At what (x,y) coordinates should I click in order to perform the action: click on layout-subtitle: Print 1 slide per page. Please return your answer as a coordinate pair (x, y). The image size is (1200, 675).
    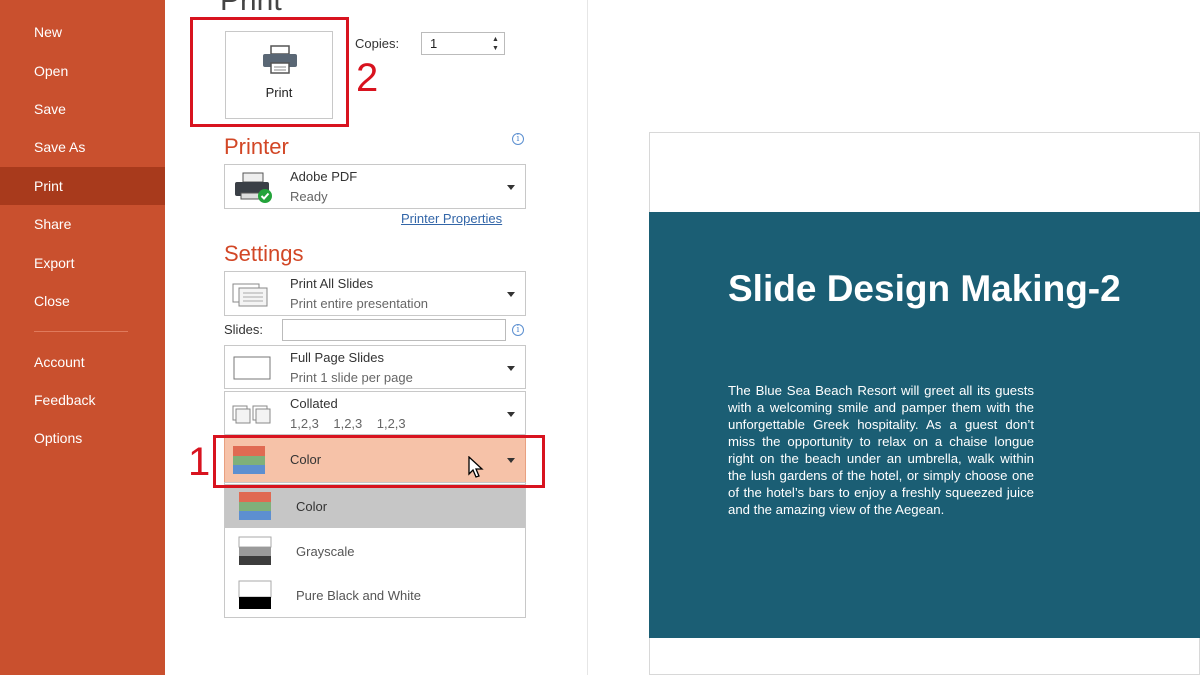
    Looking at the image, I should click on (351, 377).